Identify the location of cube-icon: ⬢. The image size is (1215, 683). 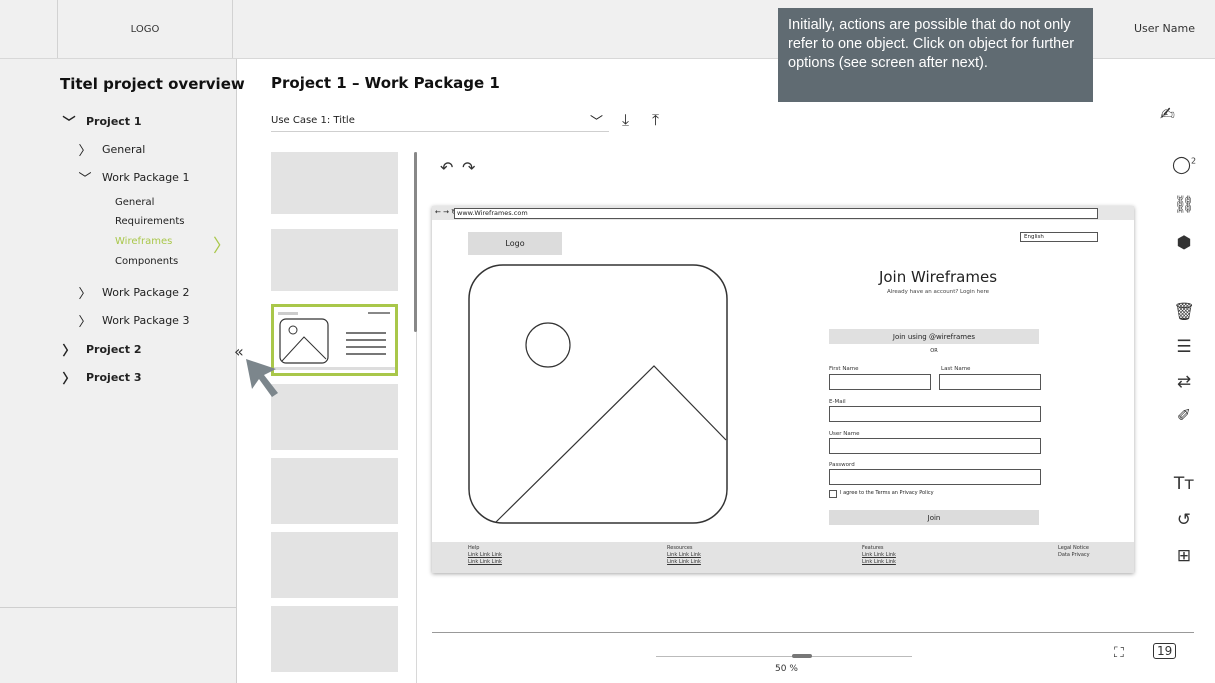
(1184, 243).